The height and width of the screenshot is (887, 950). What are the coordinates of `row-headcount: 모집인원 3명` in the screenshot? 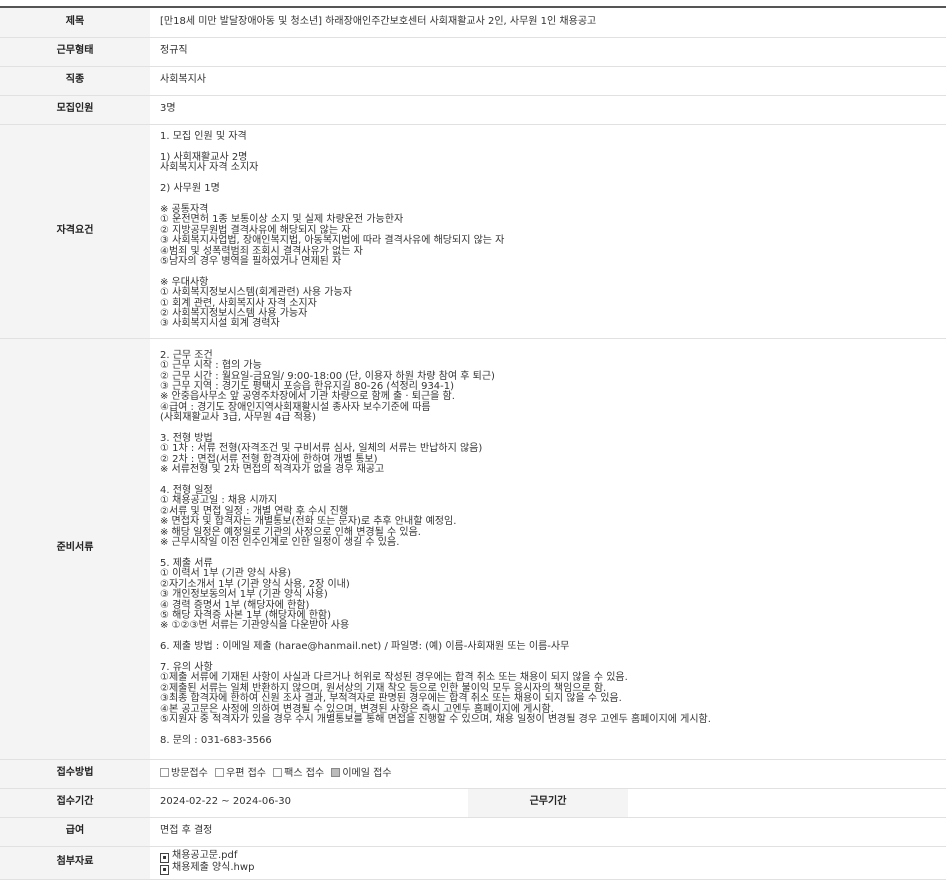 It's located at (473, 110).